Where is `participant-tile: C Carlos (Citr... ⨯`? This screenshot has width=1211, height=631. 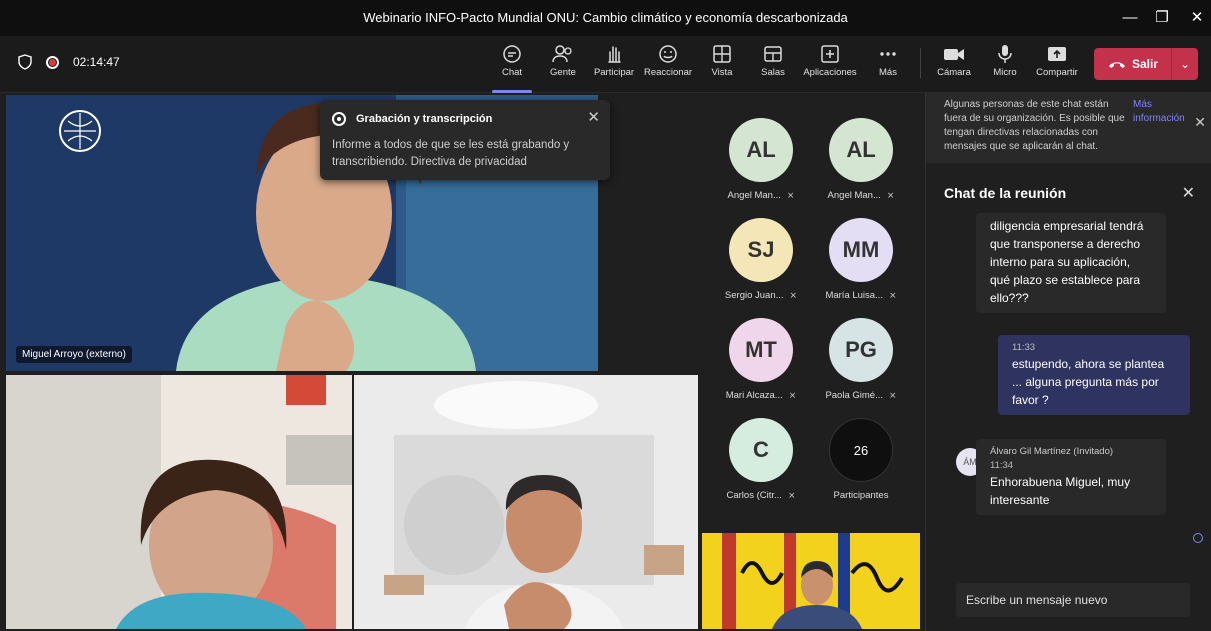
participant-tile: C Carlos (Citr... ⨯ is located at coordinates (761, 468).